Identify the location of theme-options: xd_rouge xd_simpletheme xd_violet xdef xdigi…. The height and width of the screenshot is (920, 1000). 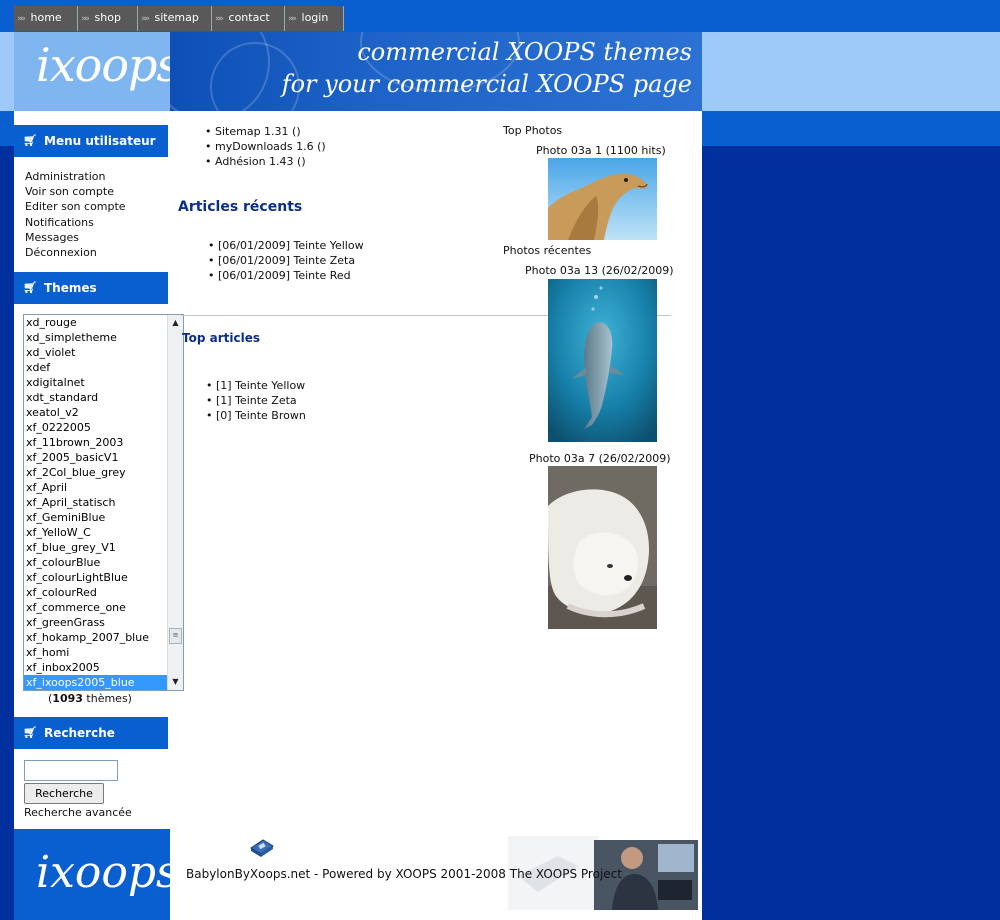
(96, 502).